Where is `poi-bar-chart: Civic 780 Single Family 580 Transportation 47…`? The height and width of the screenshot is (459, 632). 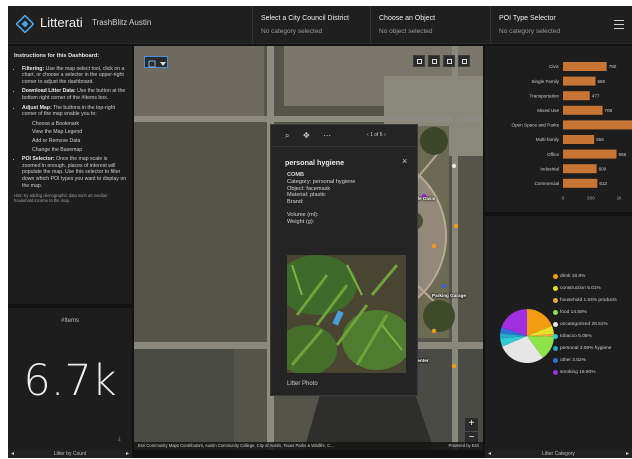 poi-bar-chart: Civic 780 Single Family 580 Transportation 47… is located at coordinates (558, 129).